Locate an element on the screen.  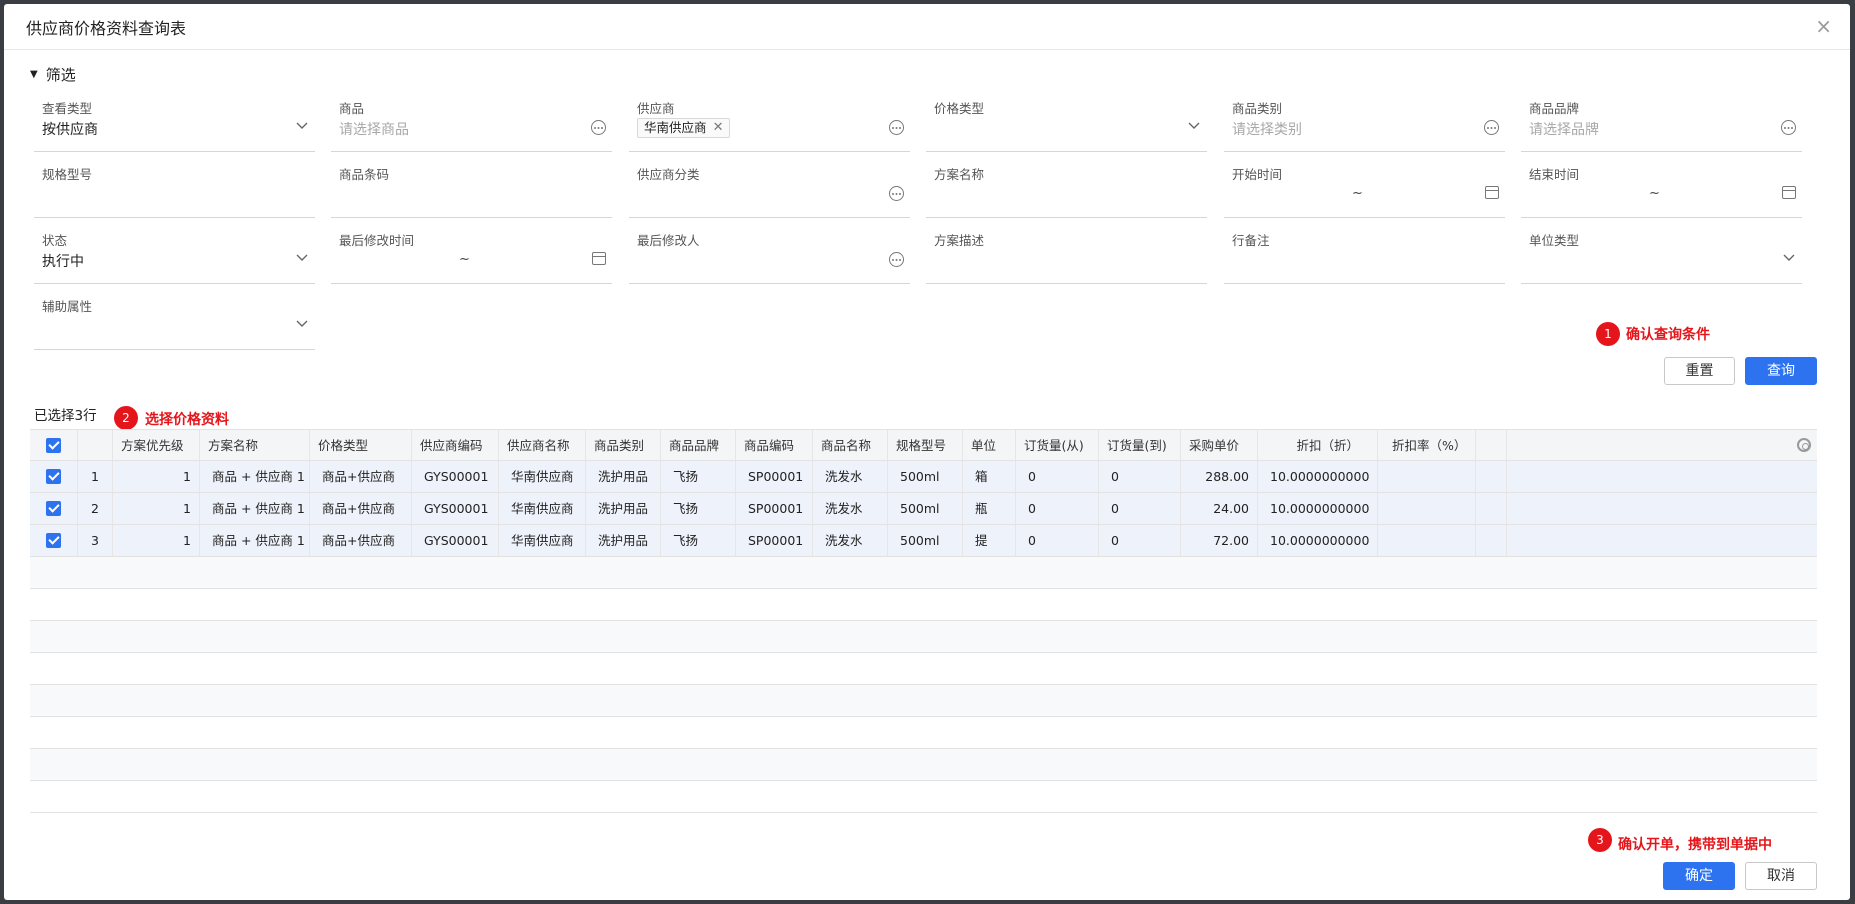
column-header: 商品类别 is located at coordinates (623, 445).